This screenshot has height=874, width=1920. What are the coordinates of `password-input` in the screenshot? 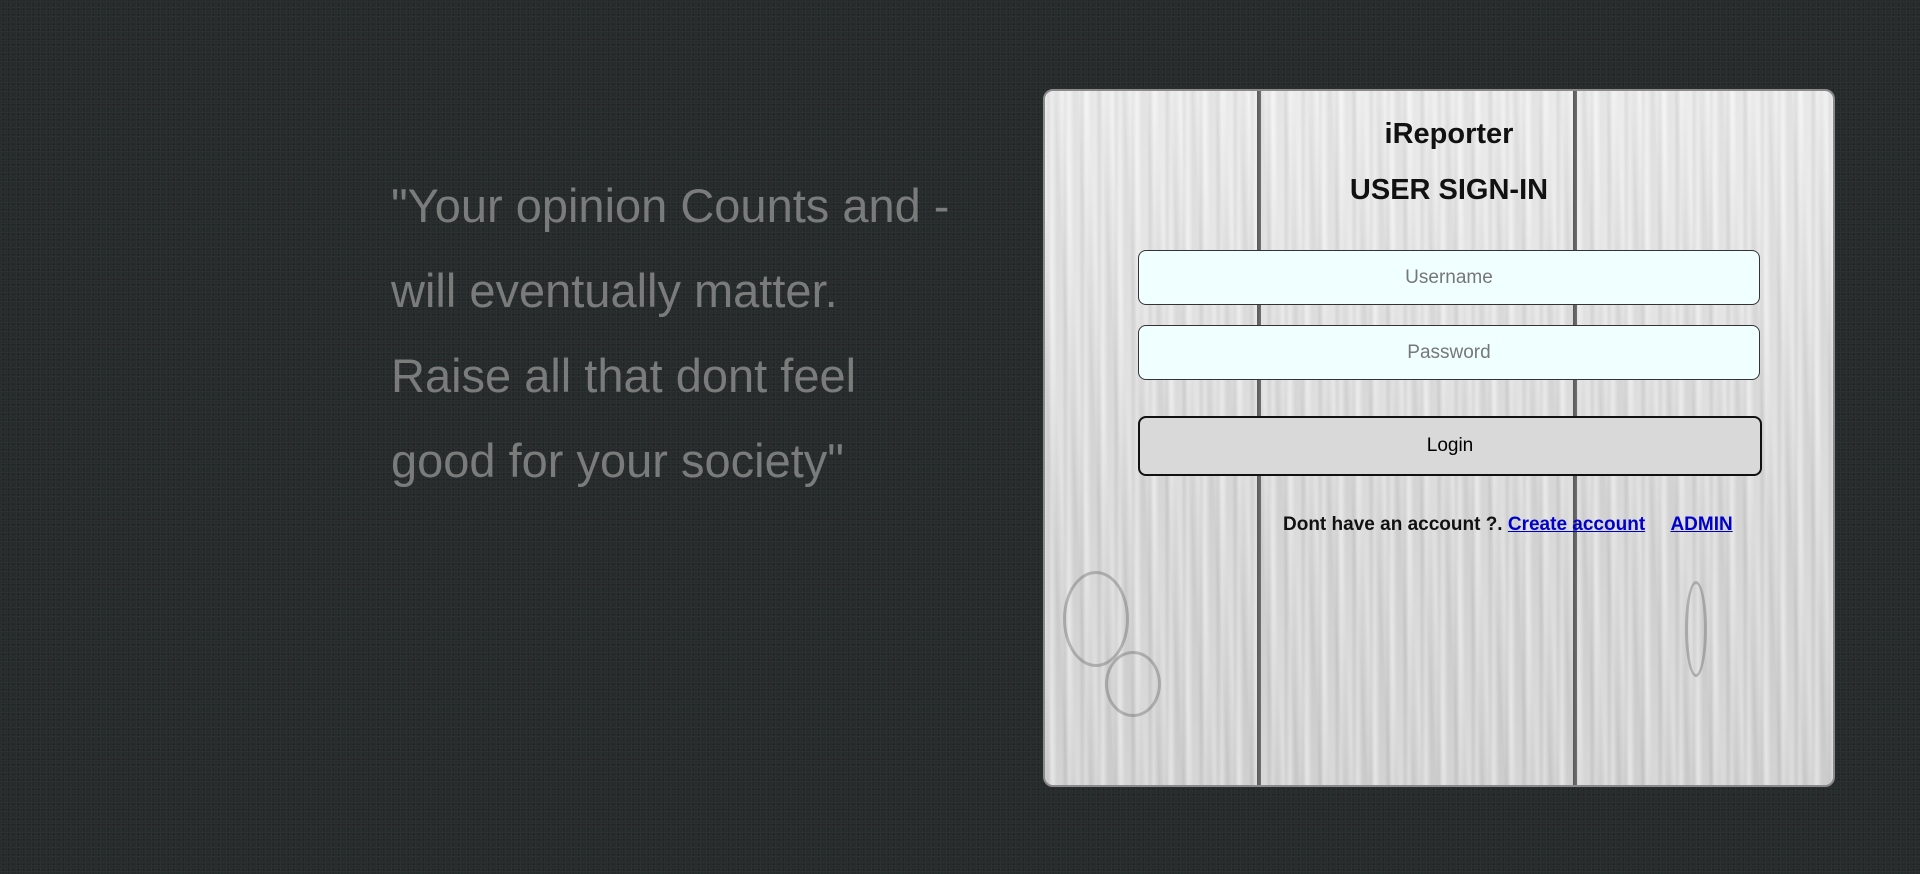 It's located at (1449, 352).